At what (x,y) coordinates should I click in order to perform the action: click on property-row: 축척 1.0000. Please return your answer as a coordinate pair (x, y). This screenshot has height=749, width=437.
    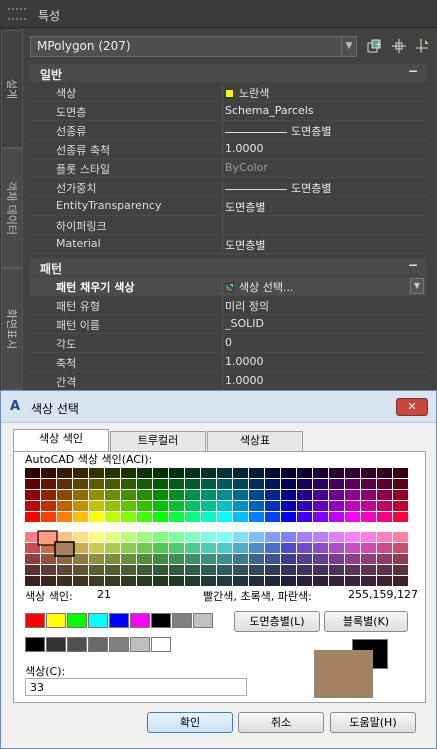
    Looking at the image, I should click on (228, 362).